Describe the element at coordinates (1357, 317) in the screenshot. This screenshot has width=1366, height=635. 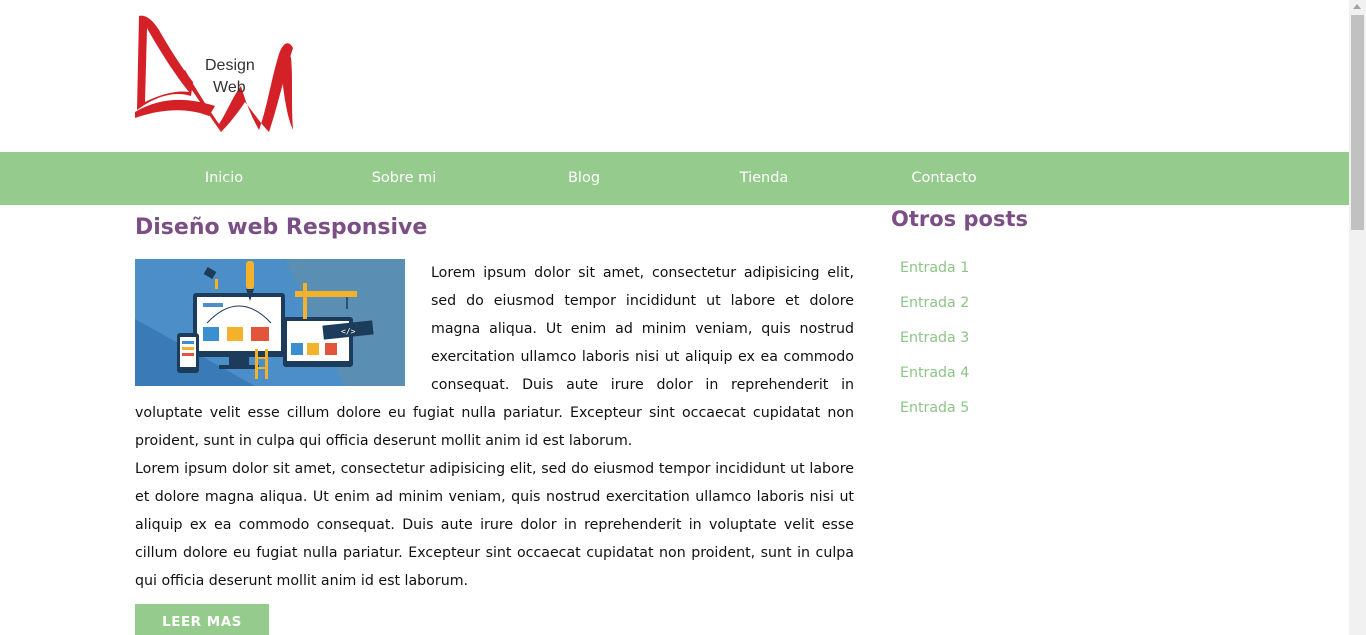
I see `vertical-scrollbar` at that location.